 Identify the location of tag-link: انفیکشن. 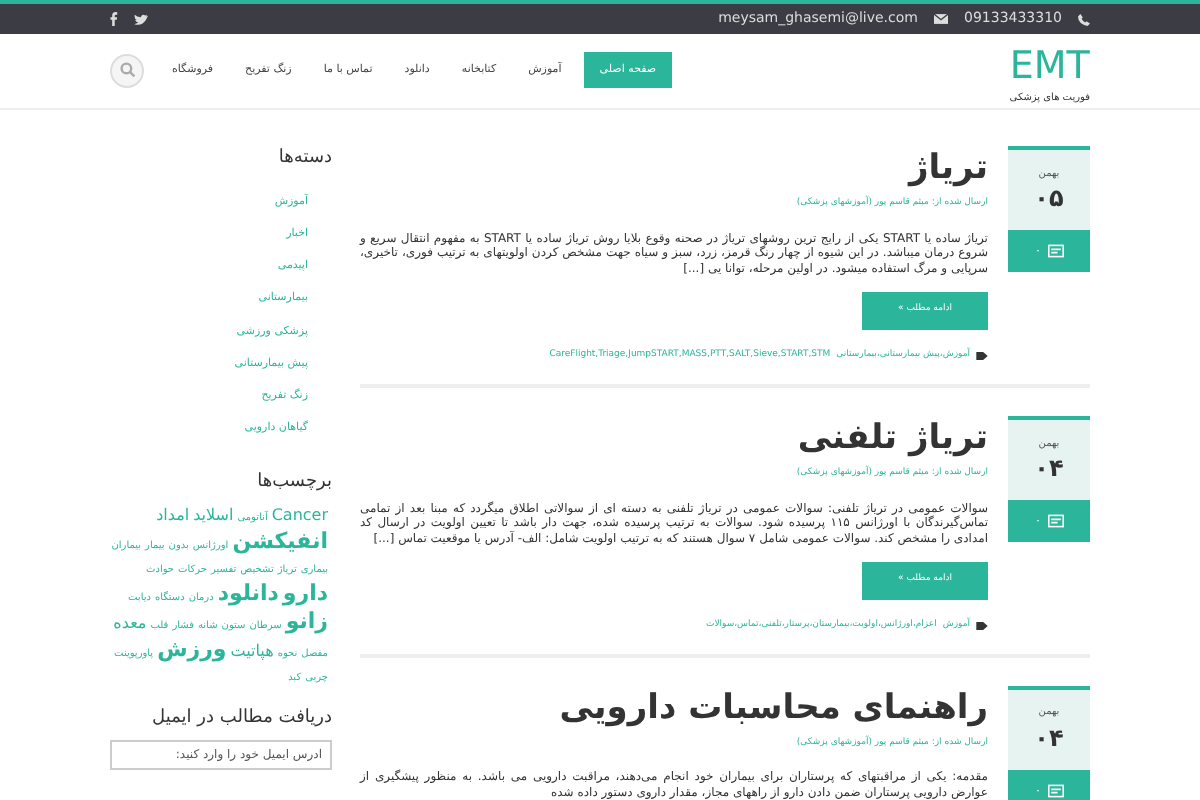
(280, 542).